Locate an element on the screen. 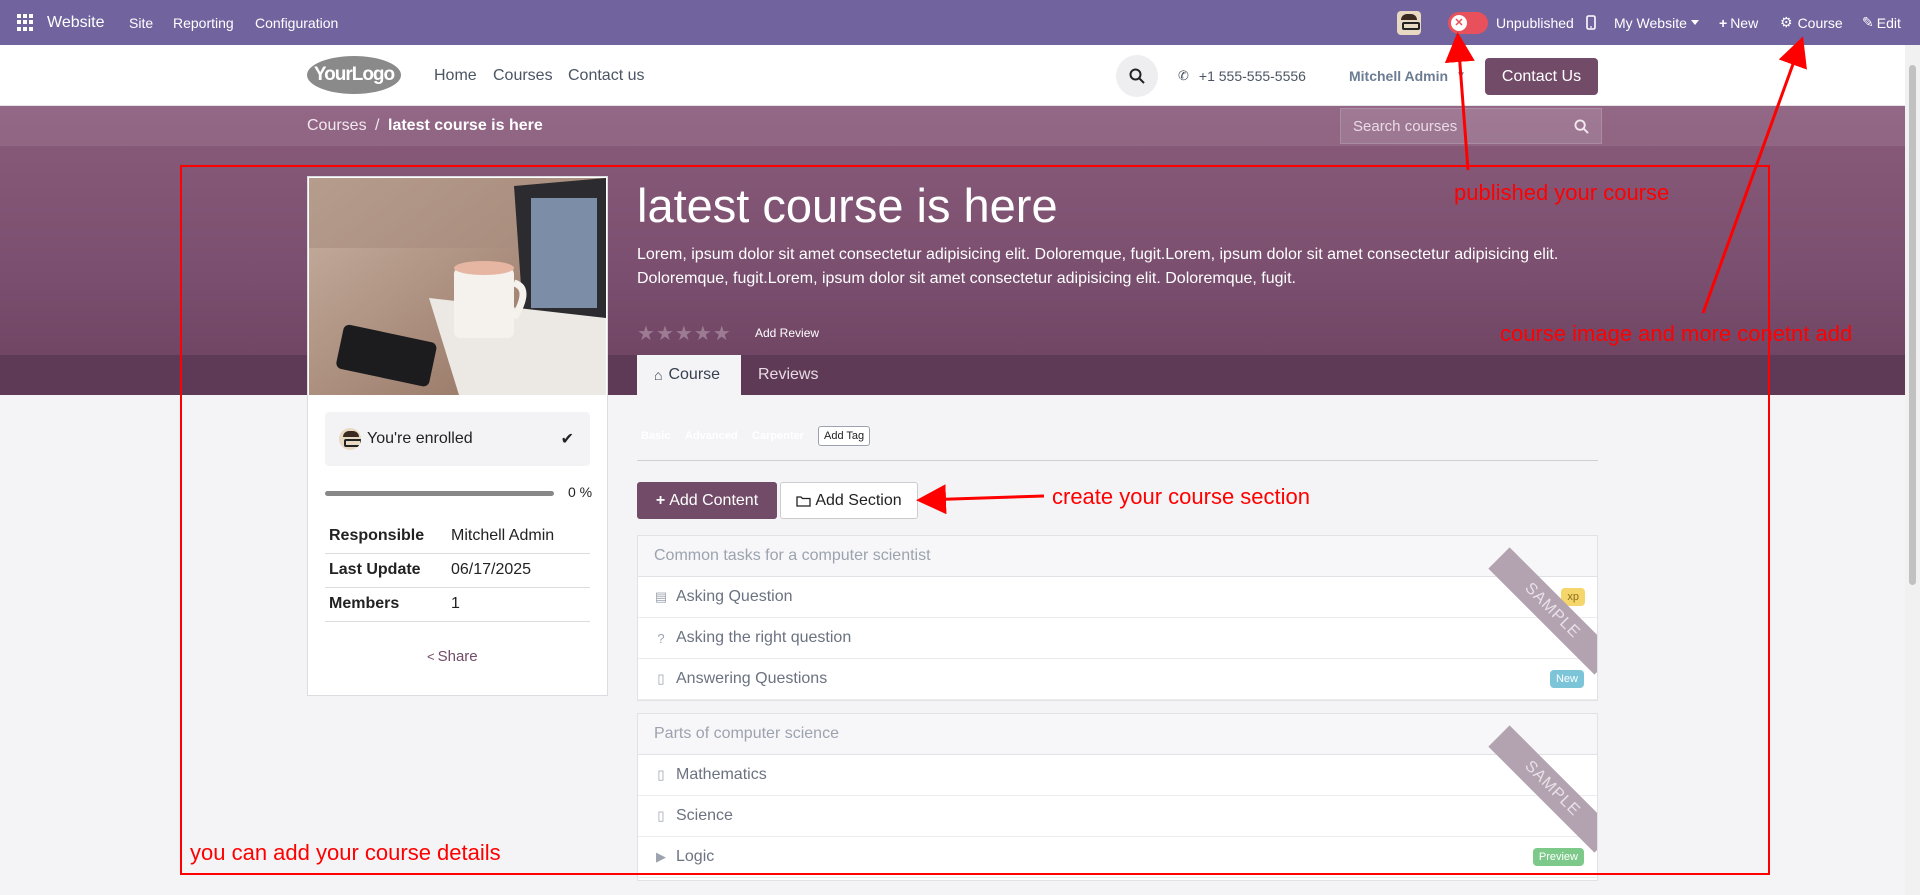 Image resolution: width=1920 pixels, height=895 pixels. tab-band is located at coordinates (952, 375).